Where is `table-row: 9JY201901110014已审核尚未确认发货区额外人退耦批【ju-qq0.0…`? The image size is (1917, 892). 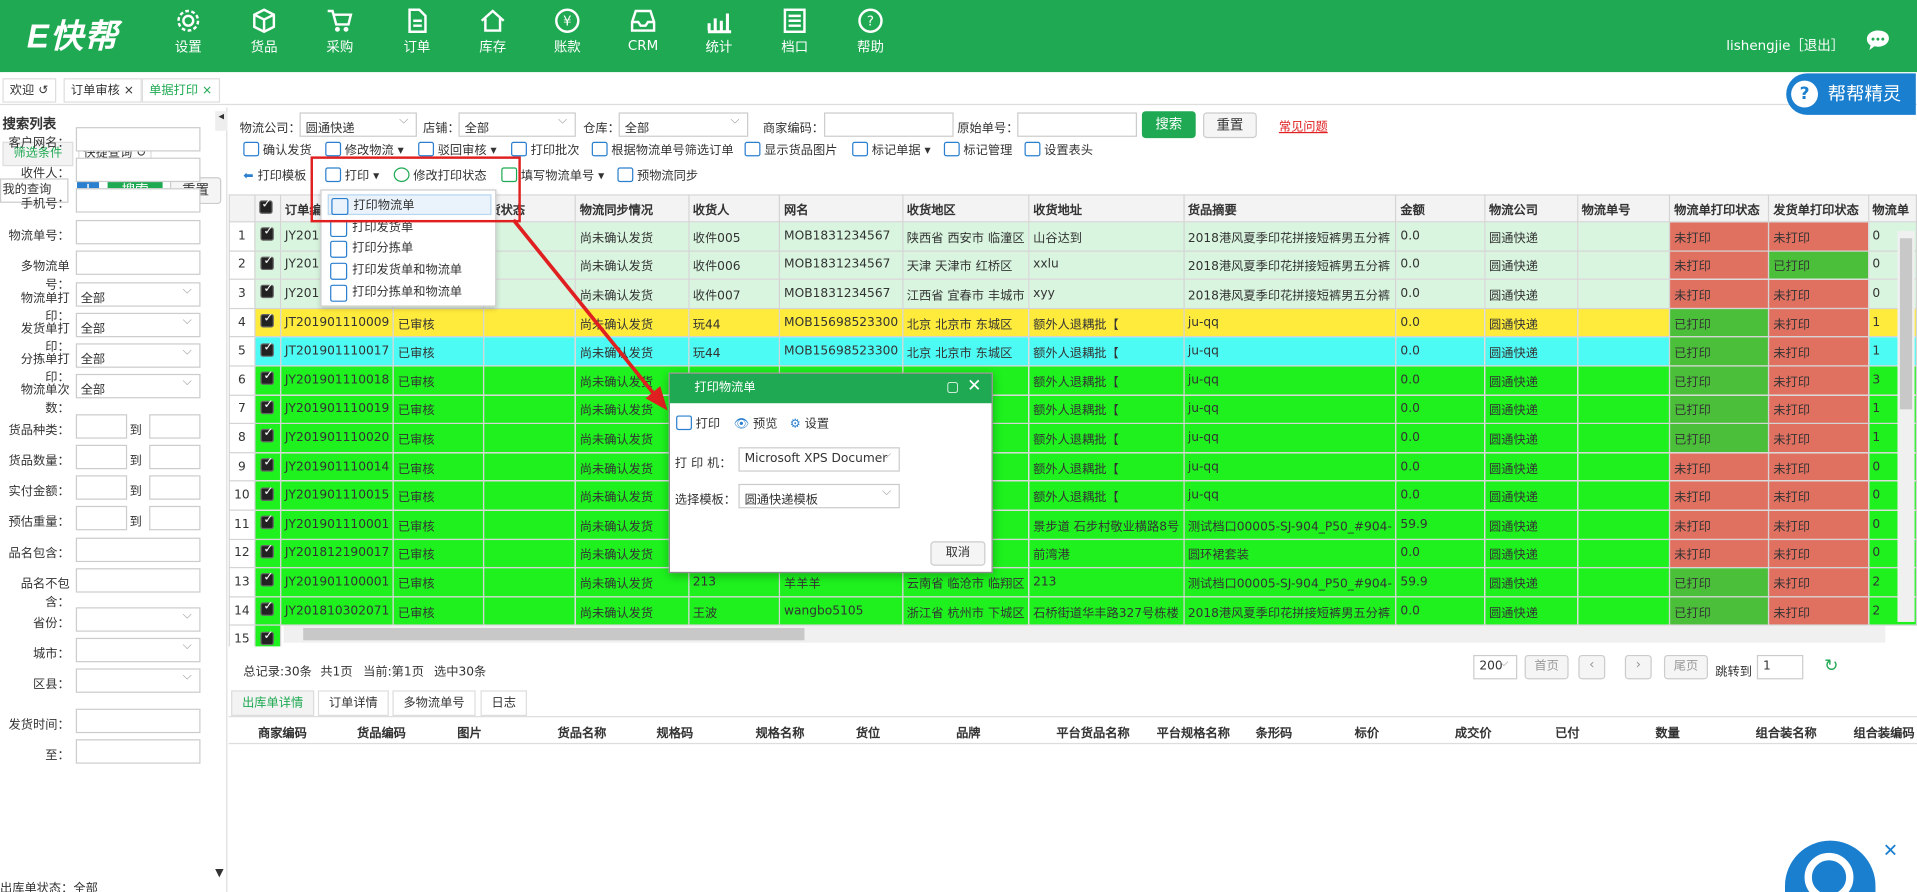
table-row: 9JY201901110014已审核尚未确认发货区额外人退耦批【ju-qq0.0… is located at coordinates (1072, 466).